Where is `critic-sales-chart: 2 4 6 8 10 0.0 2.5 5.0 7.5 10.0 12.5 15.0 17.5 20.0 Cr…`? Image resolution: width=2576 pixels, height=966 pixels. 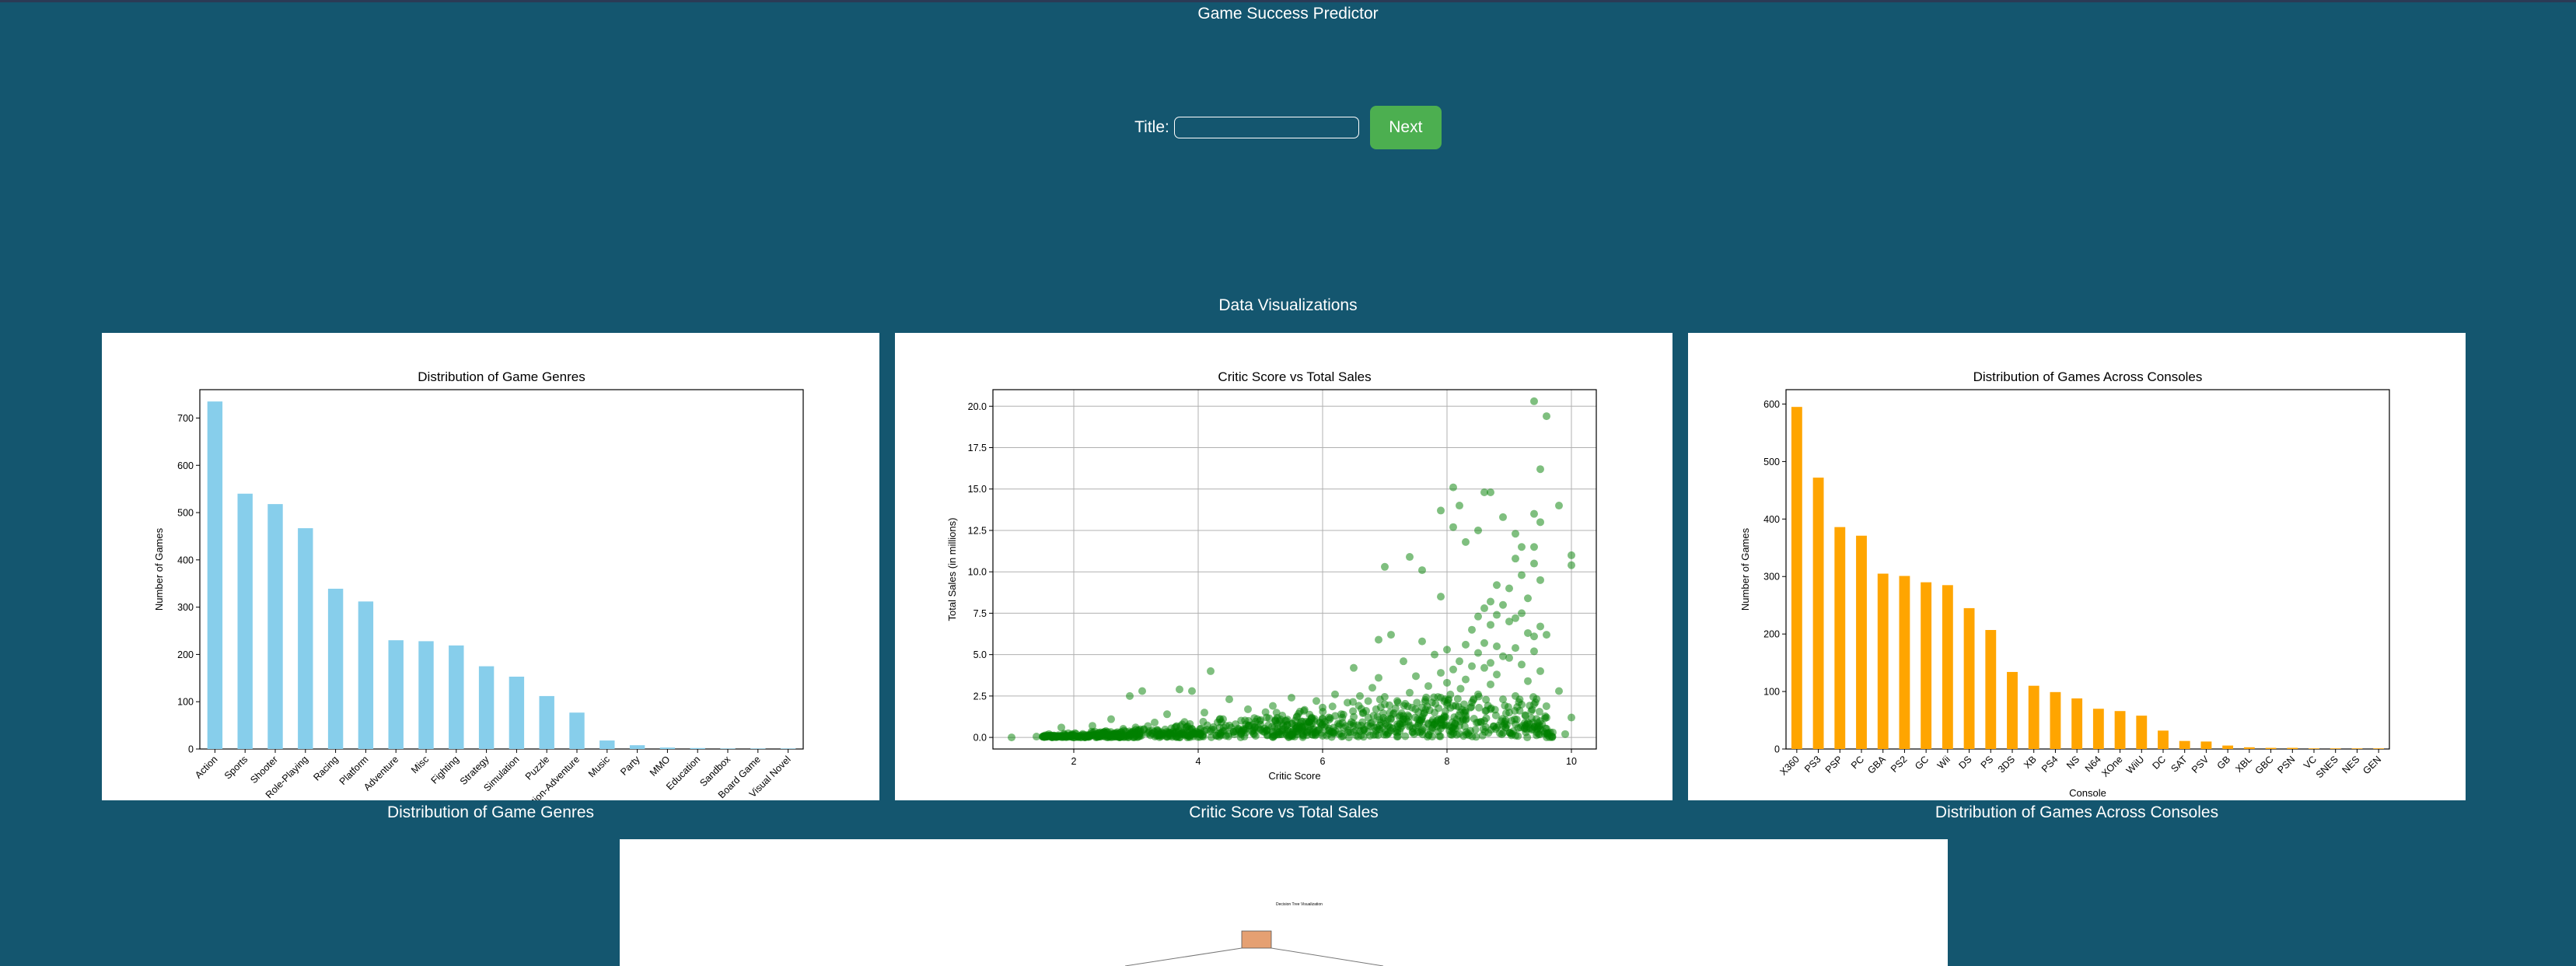
critic-sales-chart: 2 4 6 8 10 0.0 2.5 5.0 7.5 10.0 12.5 15.0 17.5 20.0 Cr… is located at coordinates (1271, 575).